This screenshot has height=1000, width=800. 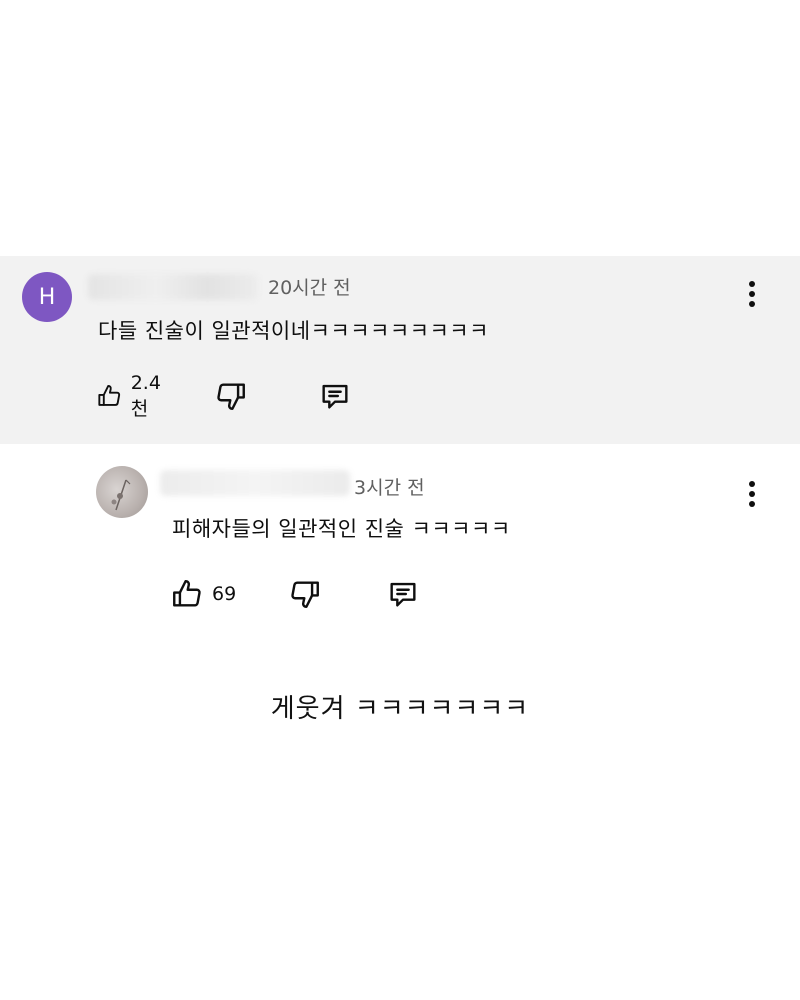 What do you see at coordinates (203, 594) in the screenshot?
I see `like-button: 69` at bounding box center [203, 594].